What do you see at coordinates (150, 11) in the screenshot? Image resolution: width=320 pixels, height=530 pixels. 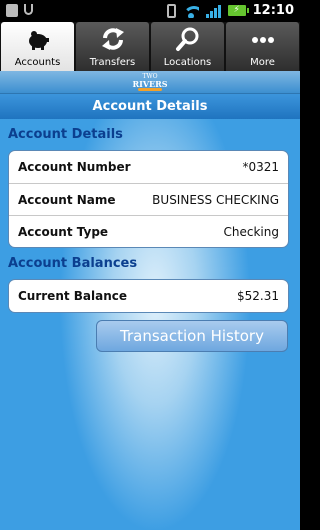 I see `status-bar: ⚡ 12:10` at bounding box center [150, 11].